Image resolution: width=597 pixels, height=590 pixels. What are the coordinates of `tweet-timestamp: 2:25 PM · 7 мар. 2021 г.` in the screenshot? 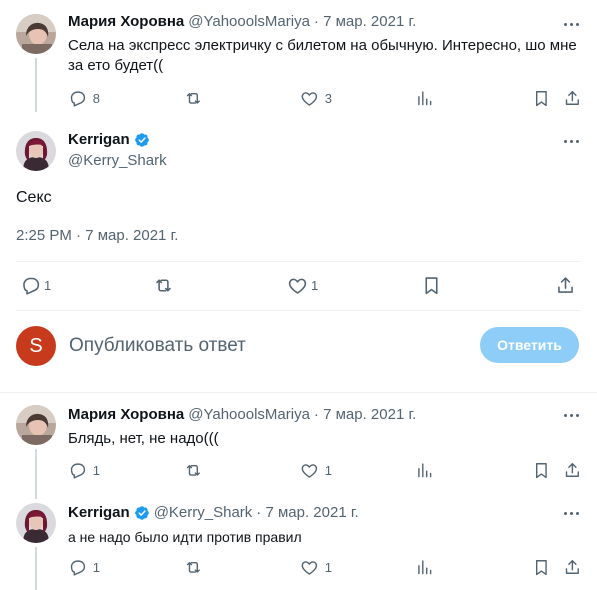 It's located at (97, 236).